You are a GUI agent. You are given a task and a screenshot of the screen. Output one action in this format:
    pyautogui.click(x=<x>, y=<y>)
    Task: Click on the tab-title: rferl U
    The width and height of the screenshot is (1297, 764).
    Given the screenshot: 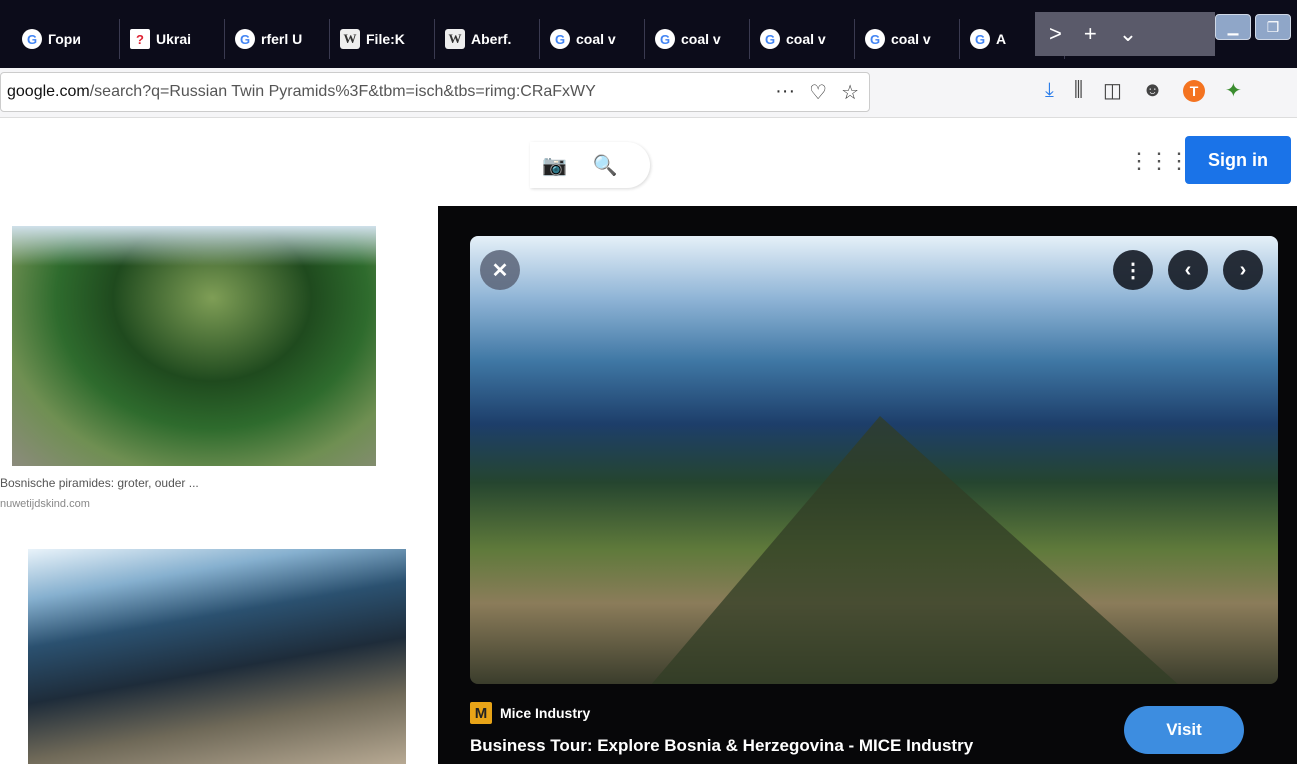 What is the action you would take?
    pyautogui.click(x=282, y=39)
    